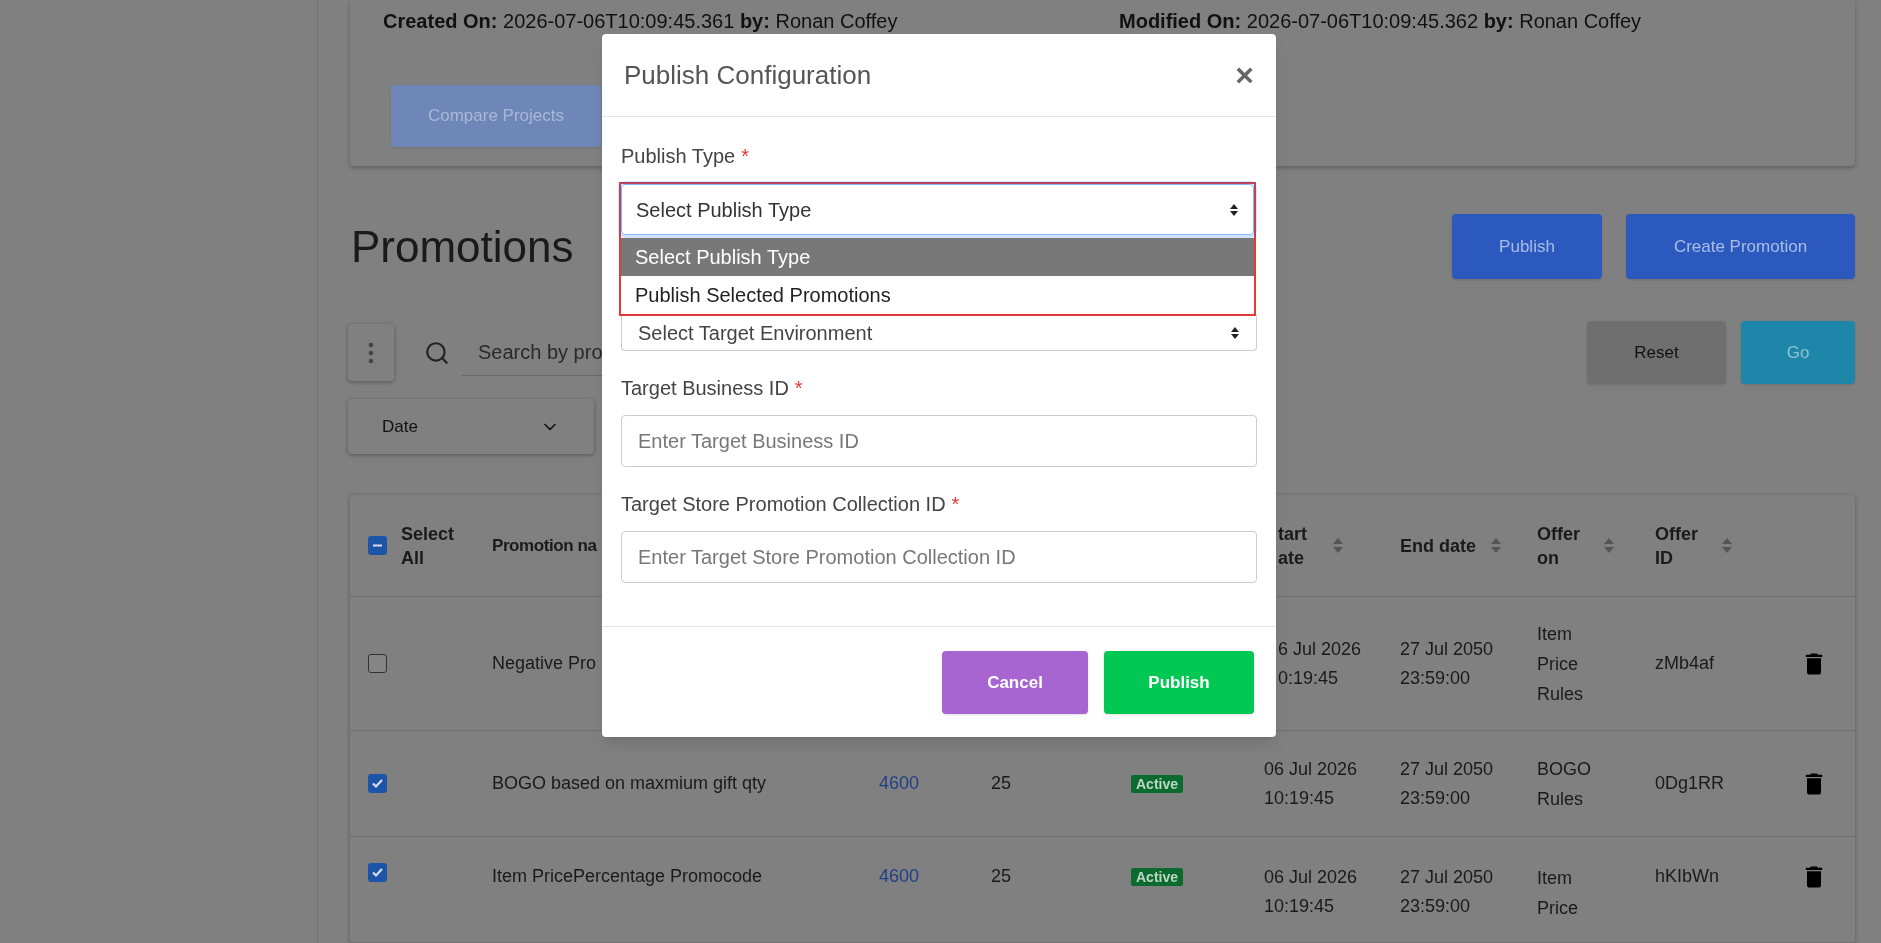 The width and height of the screenshot is (1881, 943). I want to click on select-all-label: Select All, so click(428, 546).